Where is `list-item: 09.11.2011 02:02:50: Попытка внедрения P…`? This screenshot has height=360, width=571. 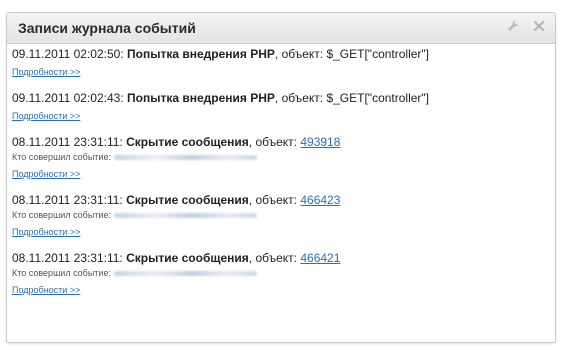 list-item: 09.11.2011 02:02:50: Попытка внедрения P… is located at coordinates (272, 63).